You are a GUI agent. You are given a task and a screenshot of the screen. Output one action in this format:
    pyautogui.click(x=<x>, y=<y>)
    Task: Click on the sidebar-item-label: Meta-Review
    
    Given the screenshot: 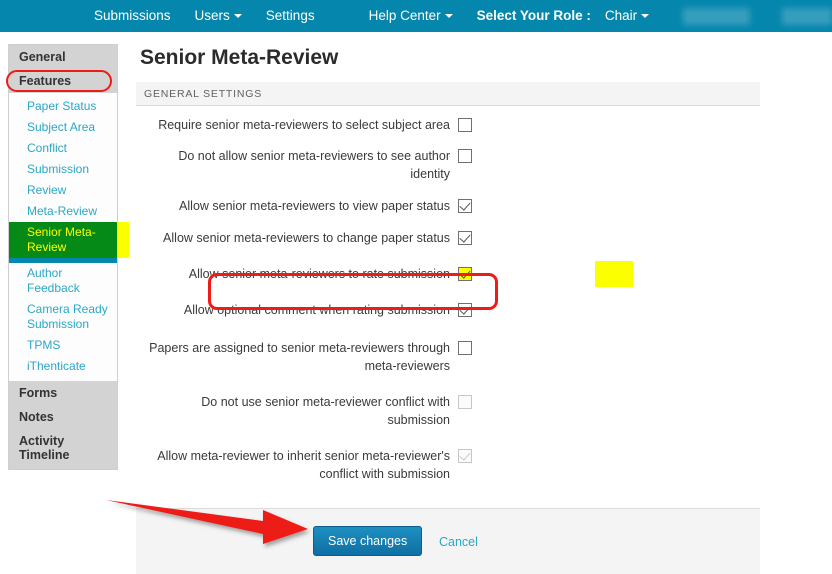 What is the action you would take?
    pyautogui.click(x=62, y=211)
    